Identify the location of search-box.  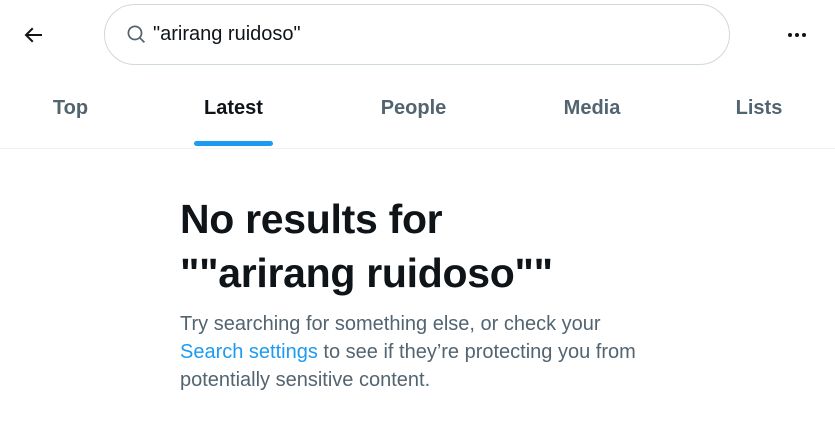
(417, 34).